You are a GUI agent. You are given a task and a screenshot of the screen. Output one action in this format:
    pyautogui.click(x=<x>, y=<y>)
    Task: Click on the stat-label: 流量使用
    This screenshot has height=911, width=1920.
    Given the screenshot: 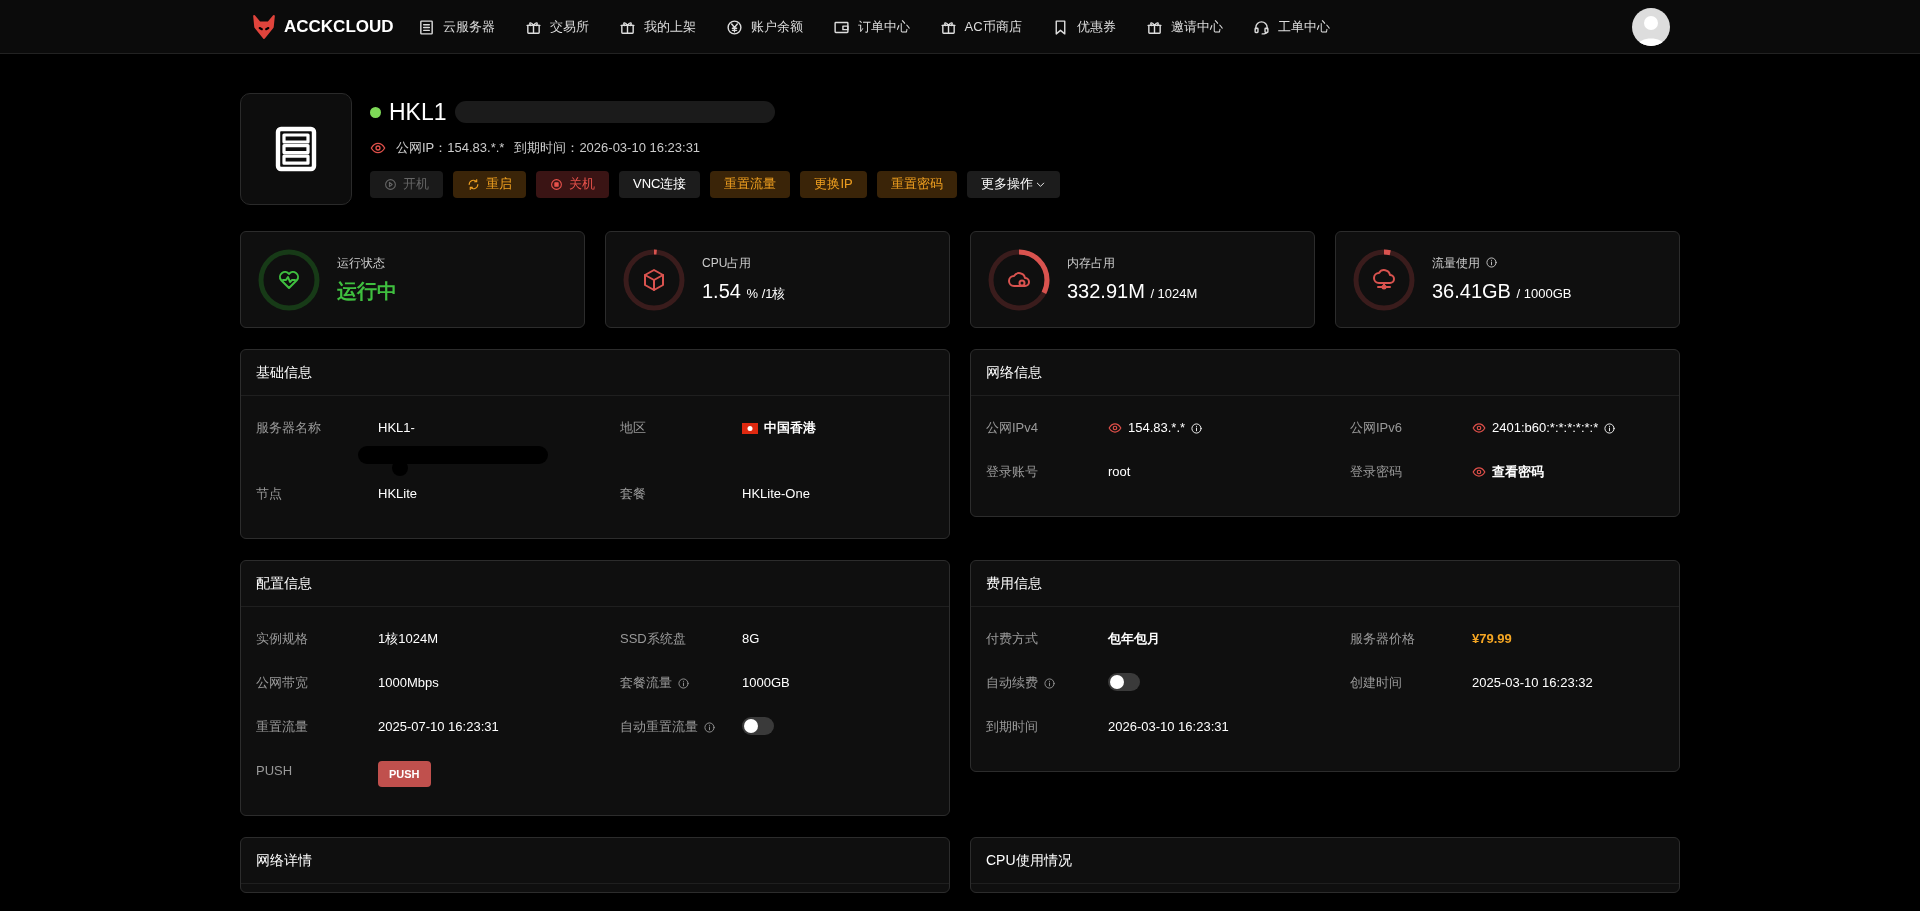 What is the action you would take?
    pyautogui.click(x=1456, y=263)
    